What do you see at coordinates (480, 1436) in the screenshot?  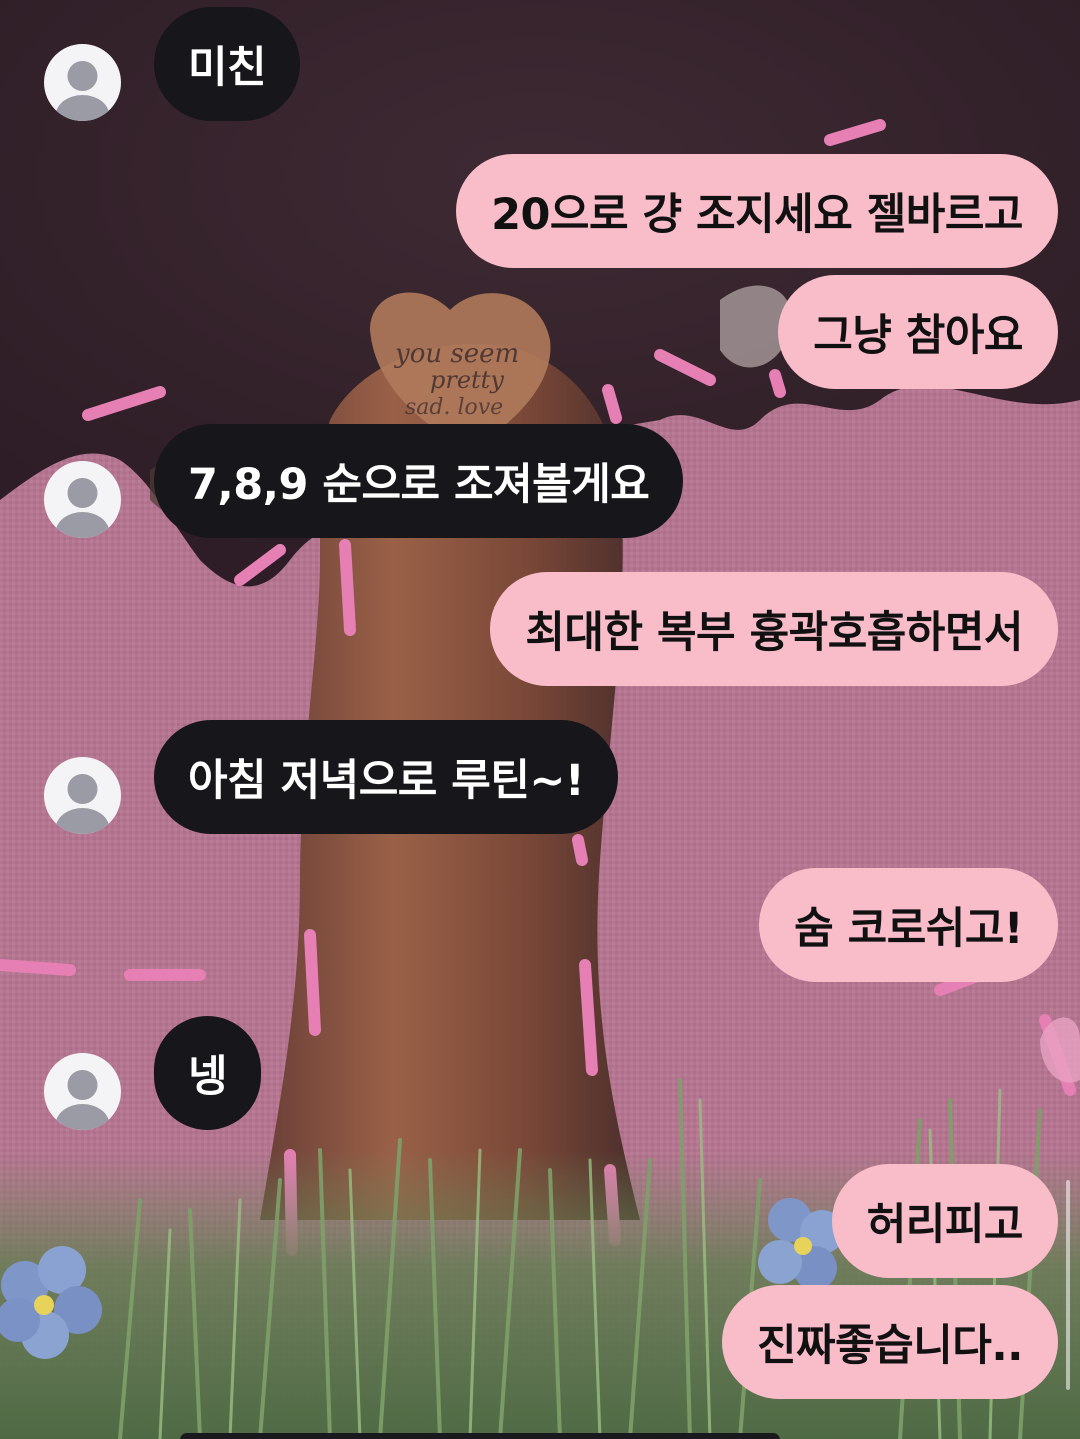 I see `next-message-edge` at bounding box center [480, 1436].